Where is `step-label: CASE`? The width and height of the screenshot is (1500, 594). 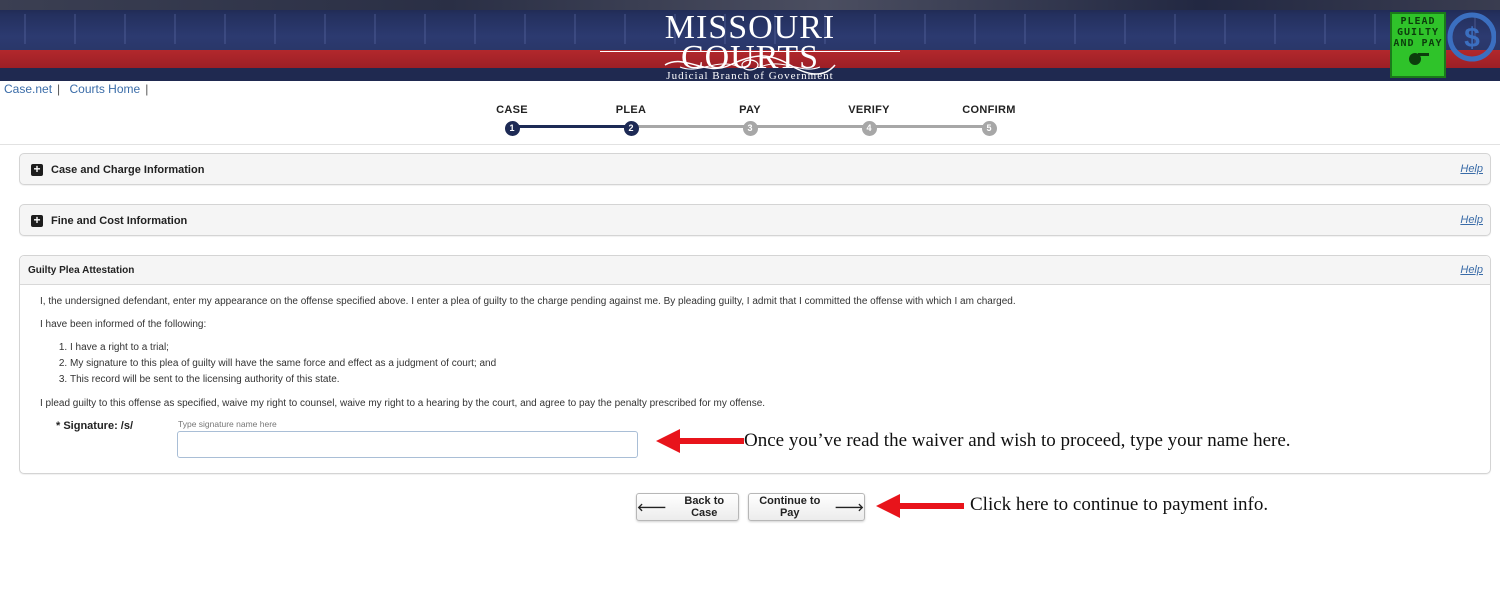
step-label: CASE is located at coordinates (512, 110).